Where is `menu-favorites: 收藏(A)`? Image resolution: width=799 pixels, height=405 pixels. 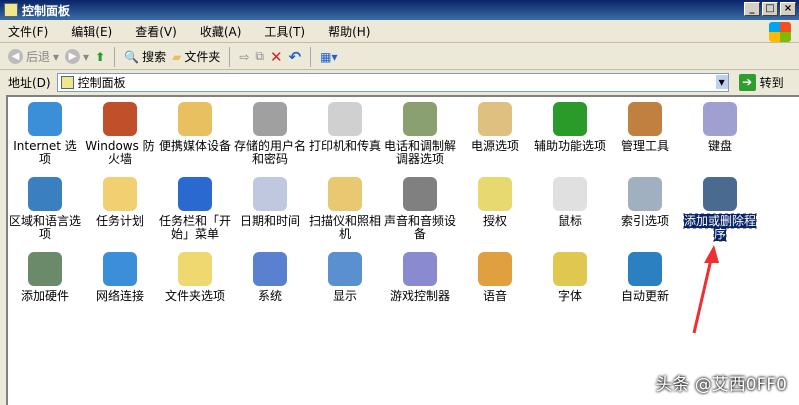
menu-favorites: 收藏(A) is located at coordinates (221, 31).